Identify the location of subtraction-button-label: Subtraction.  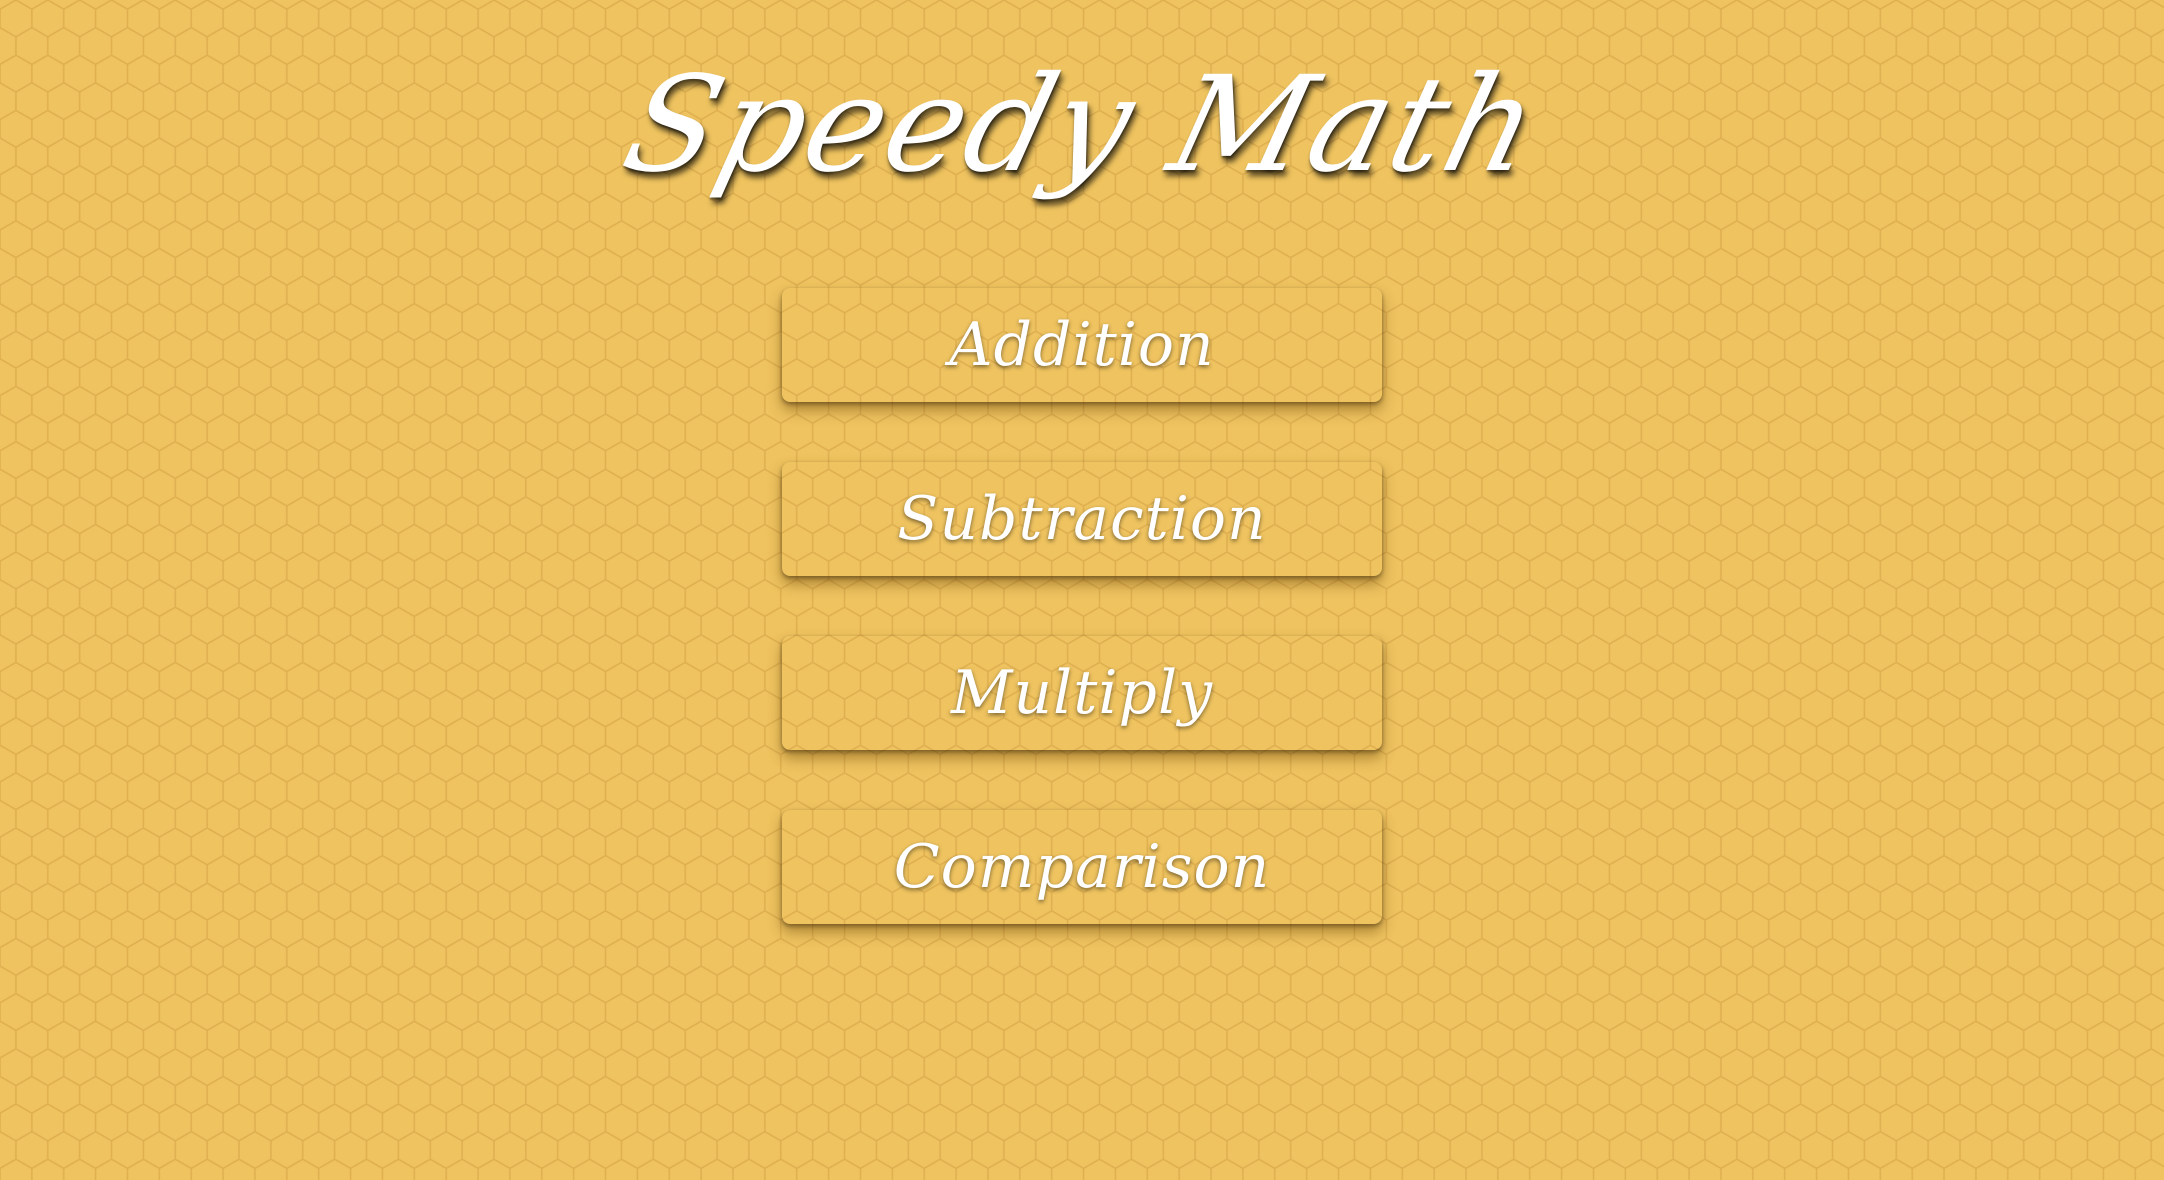
(1082, 519).